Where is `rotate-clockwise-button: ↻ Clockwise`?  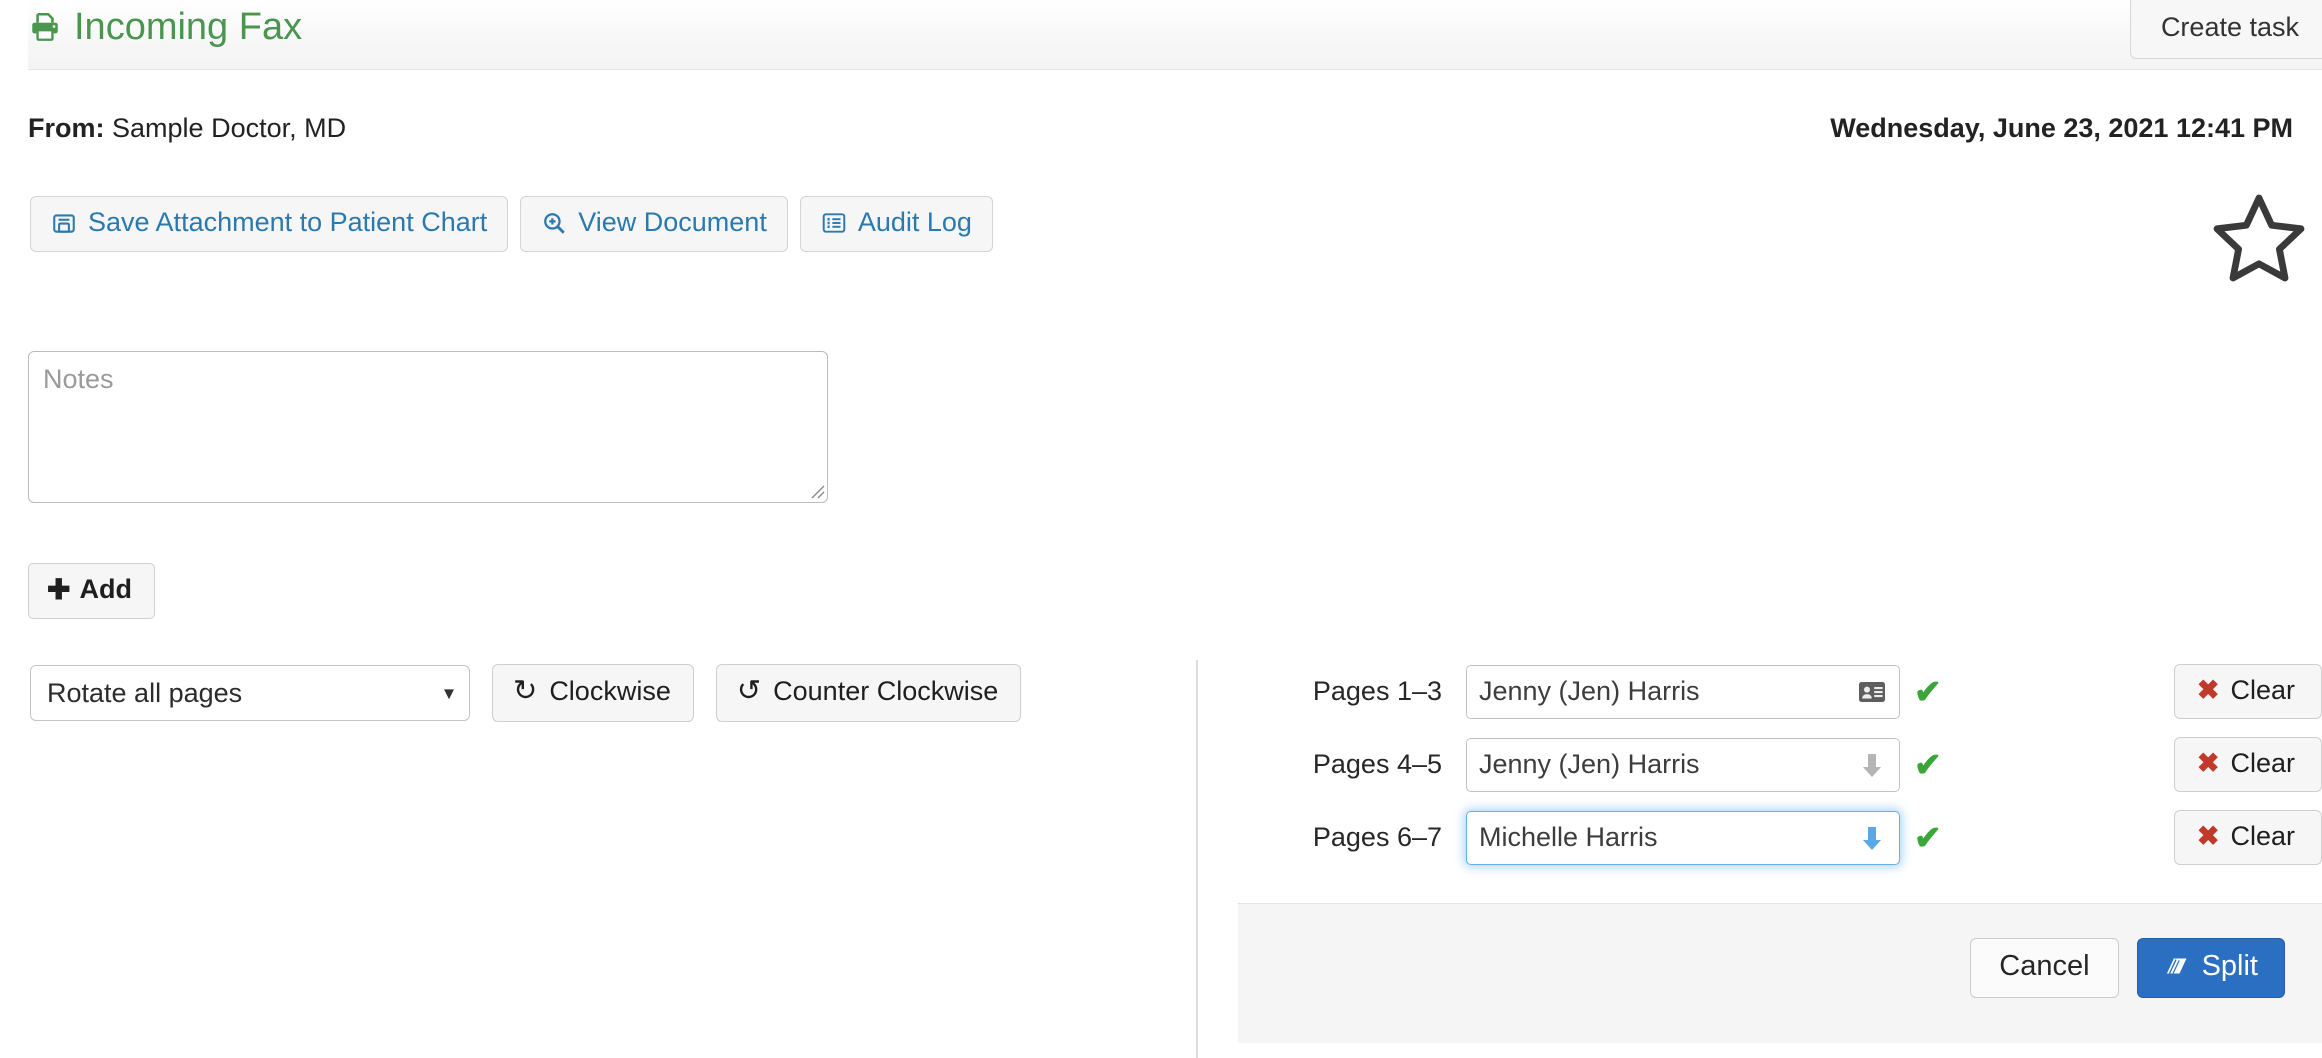
rotate-clockwise-button: ↻ Clockwise is located at coordinates (593, 693).